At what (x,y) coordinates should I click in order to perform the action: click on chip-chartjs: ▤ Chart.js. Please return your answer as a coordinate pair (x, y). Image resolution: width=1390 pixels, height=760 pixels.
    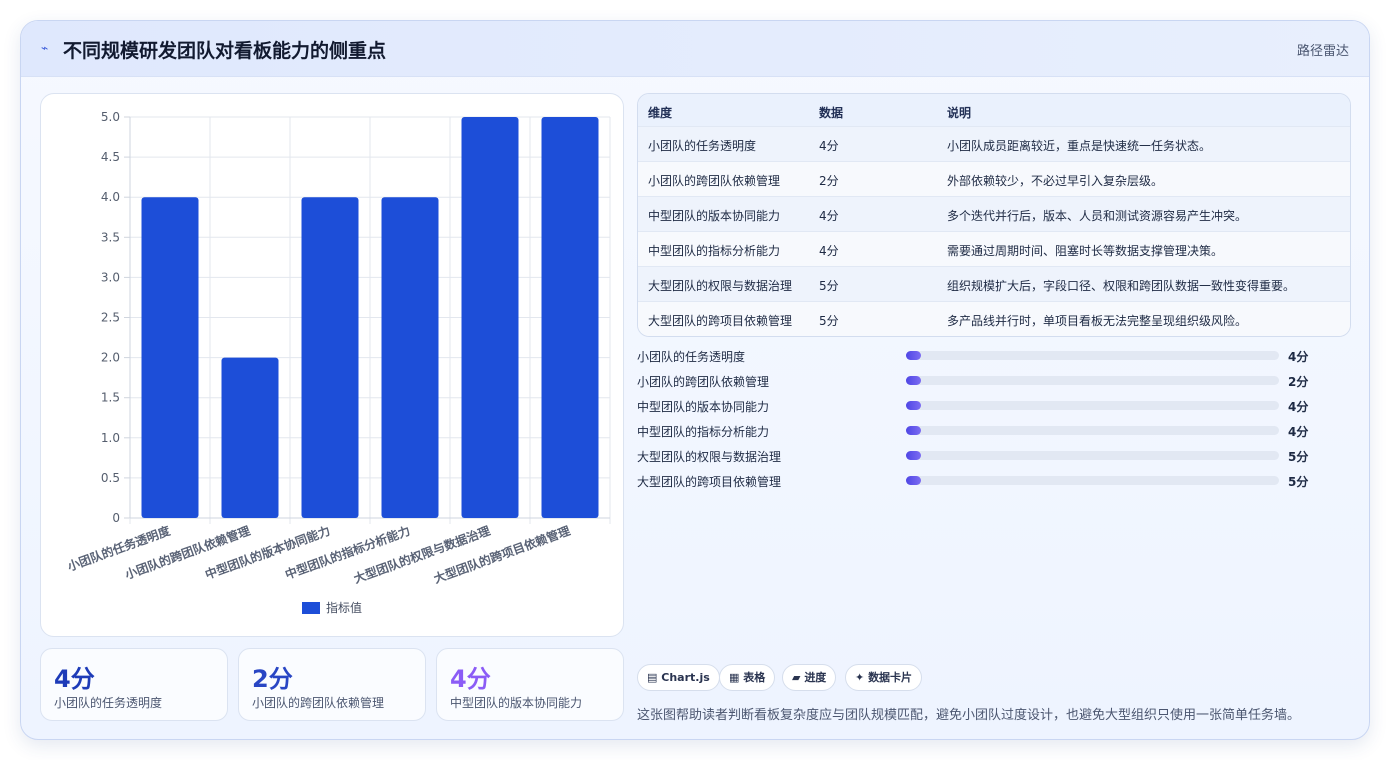
    Looking at the image, I should click on (678, 677).